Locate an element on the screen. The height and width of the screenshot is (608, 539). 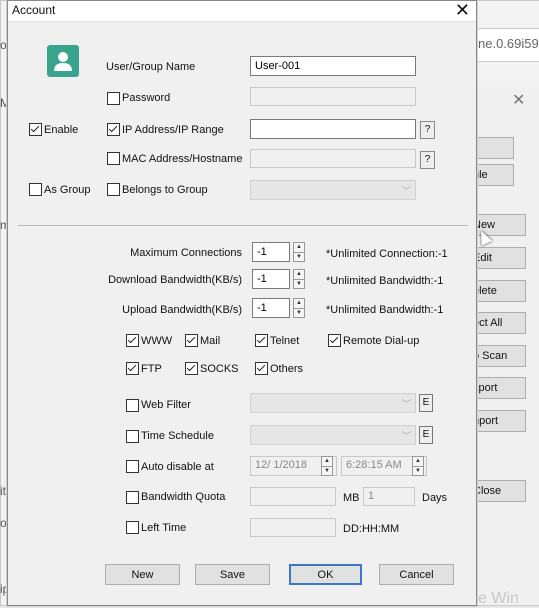
mac-address-input is located at coordinates (333, 158).